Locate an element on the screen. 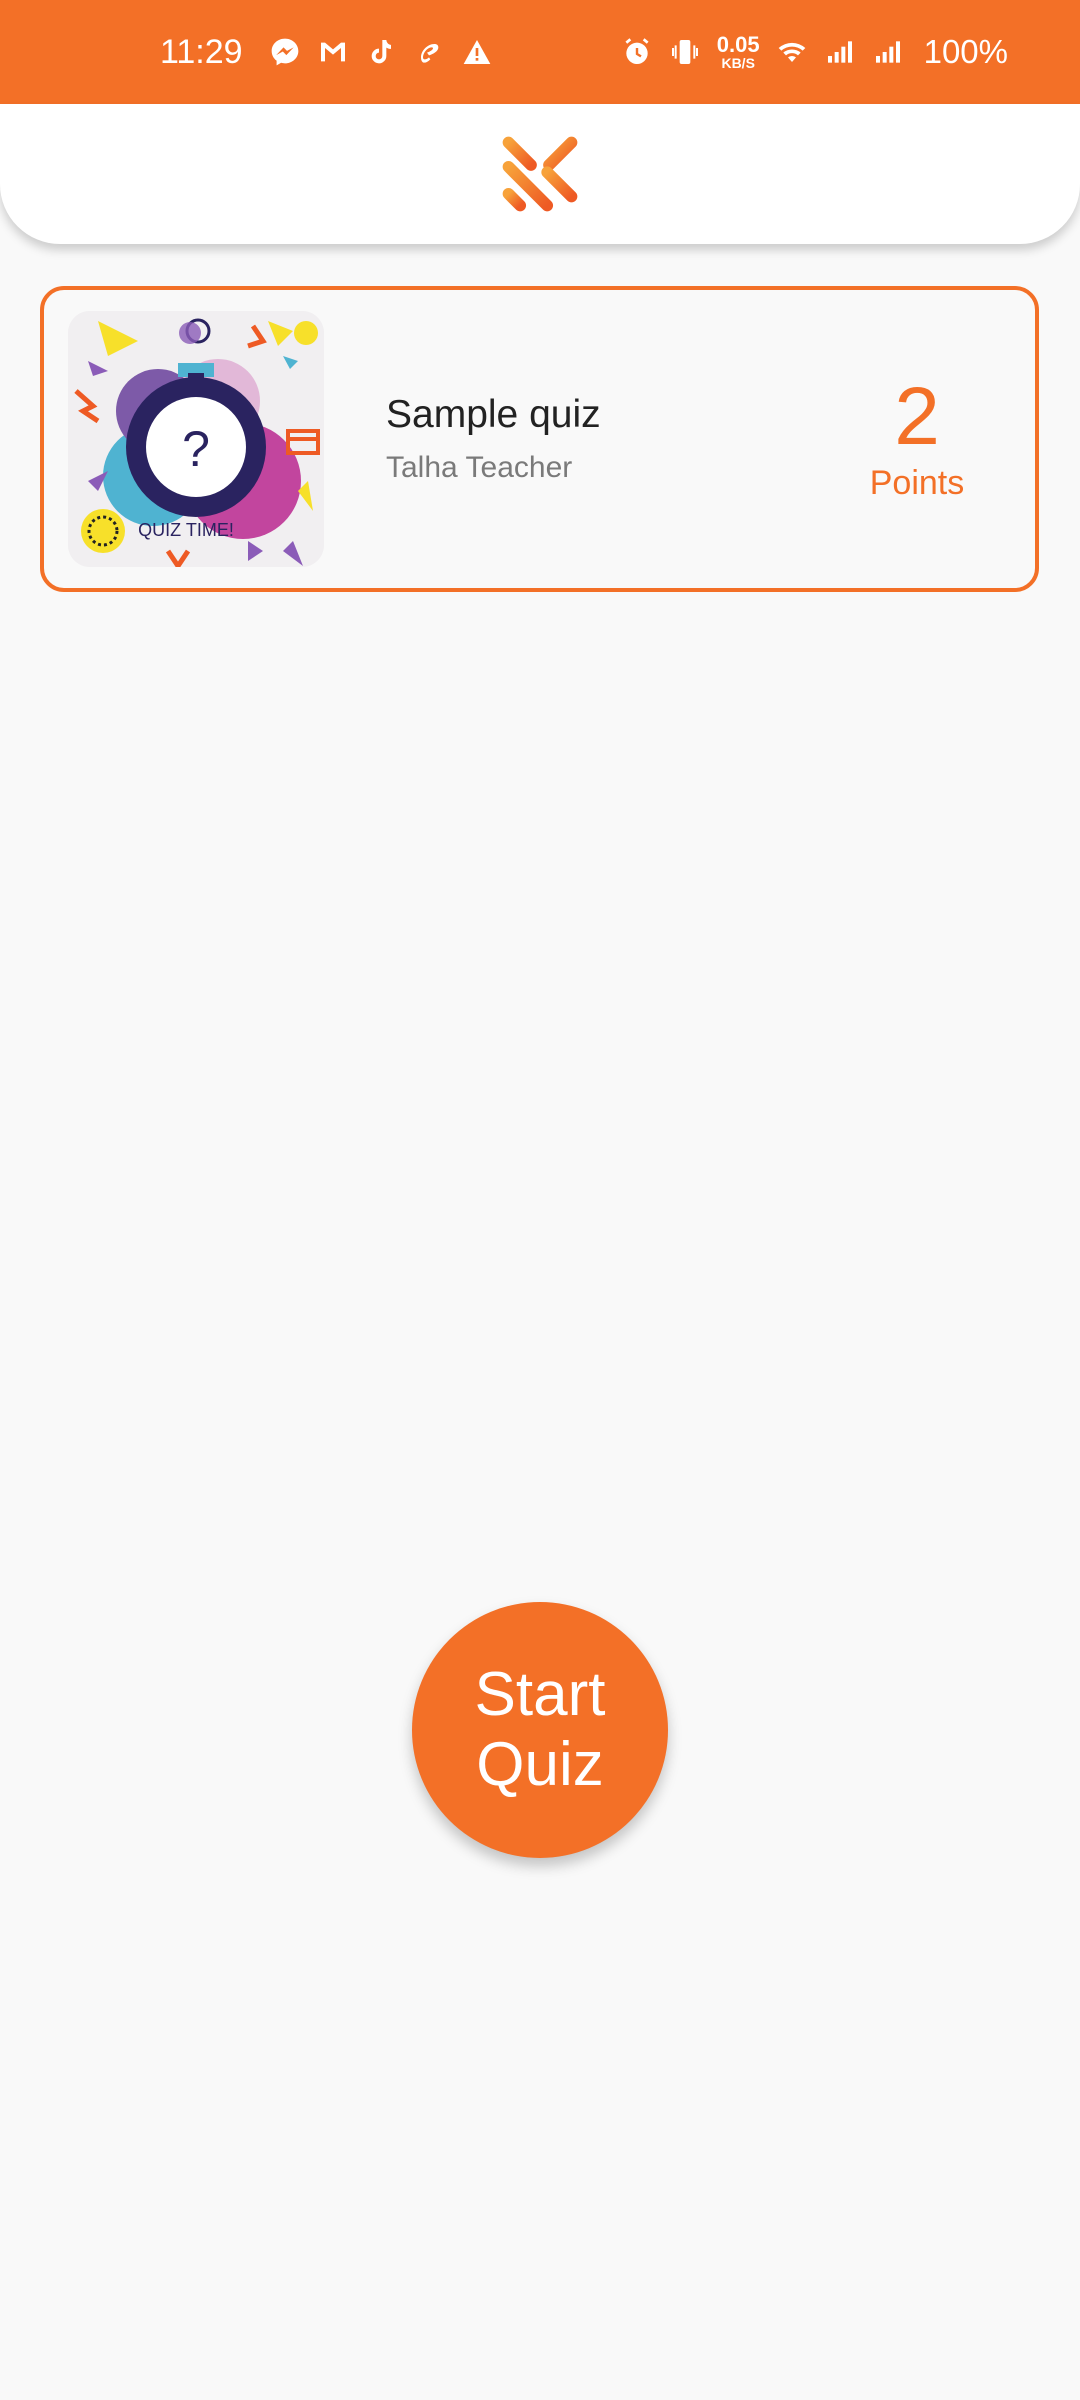 The image size is (1080, 2400). alarm-icon is located at coordinates (637, 52).